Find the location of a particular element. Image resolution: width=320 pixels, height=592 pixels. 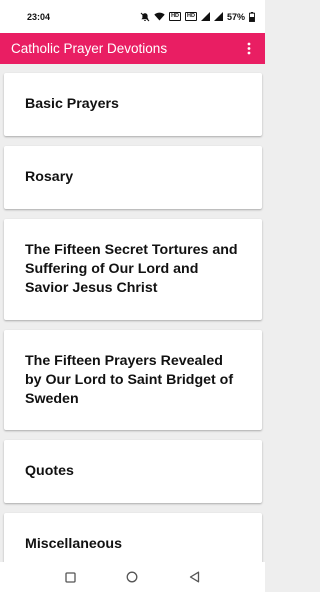

status-icons: HD HD 57% is located at coordinates (197, 16).